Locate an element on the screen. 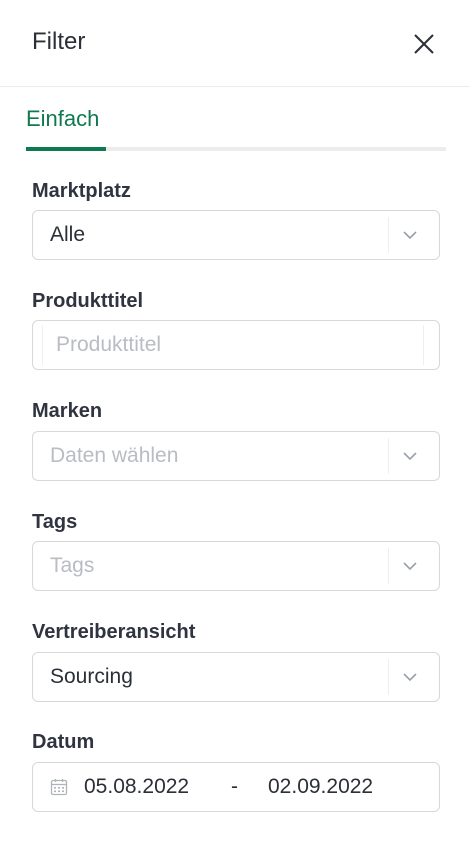  marktplatz-value: Alle is located at coordinates (68, 234).